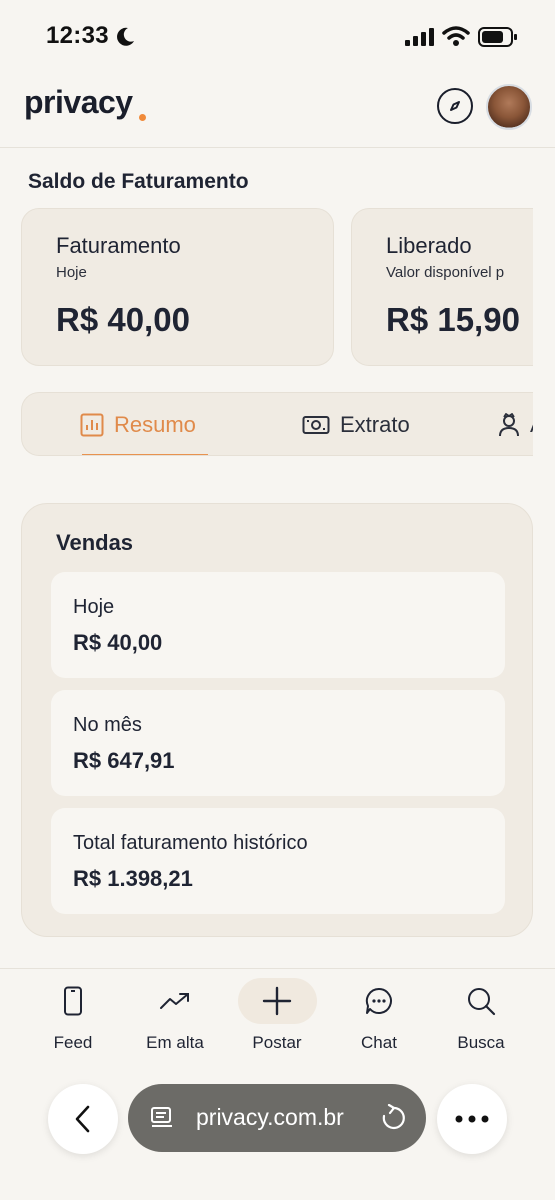 This screenshot has width=555, height=1200. I want to click on tab-resumo: Resumo, so click(138, 424).